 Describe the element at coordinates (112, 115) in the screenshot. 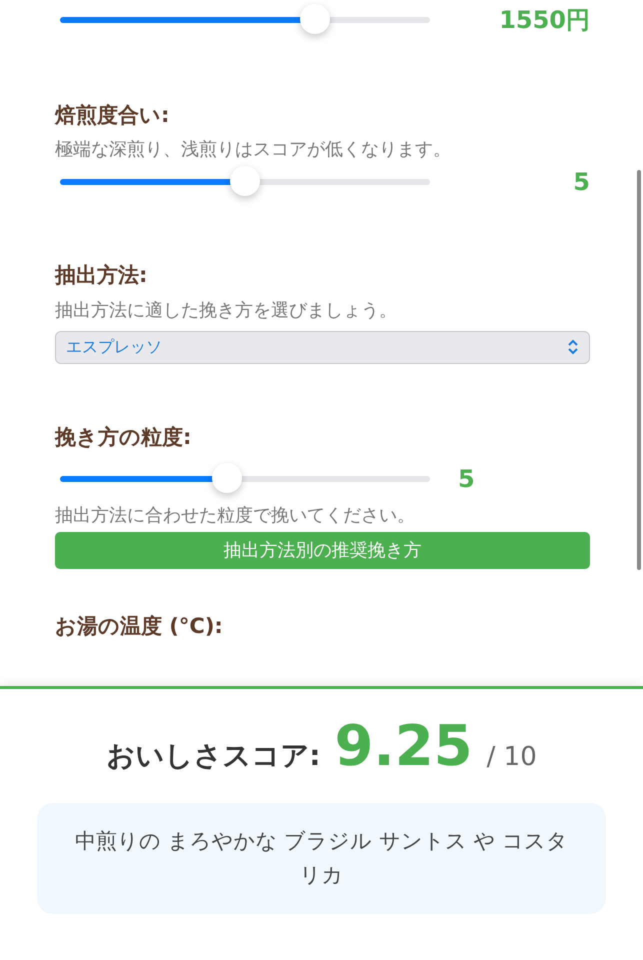

I see `field-label: 焙煎度合い:` at that location.